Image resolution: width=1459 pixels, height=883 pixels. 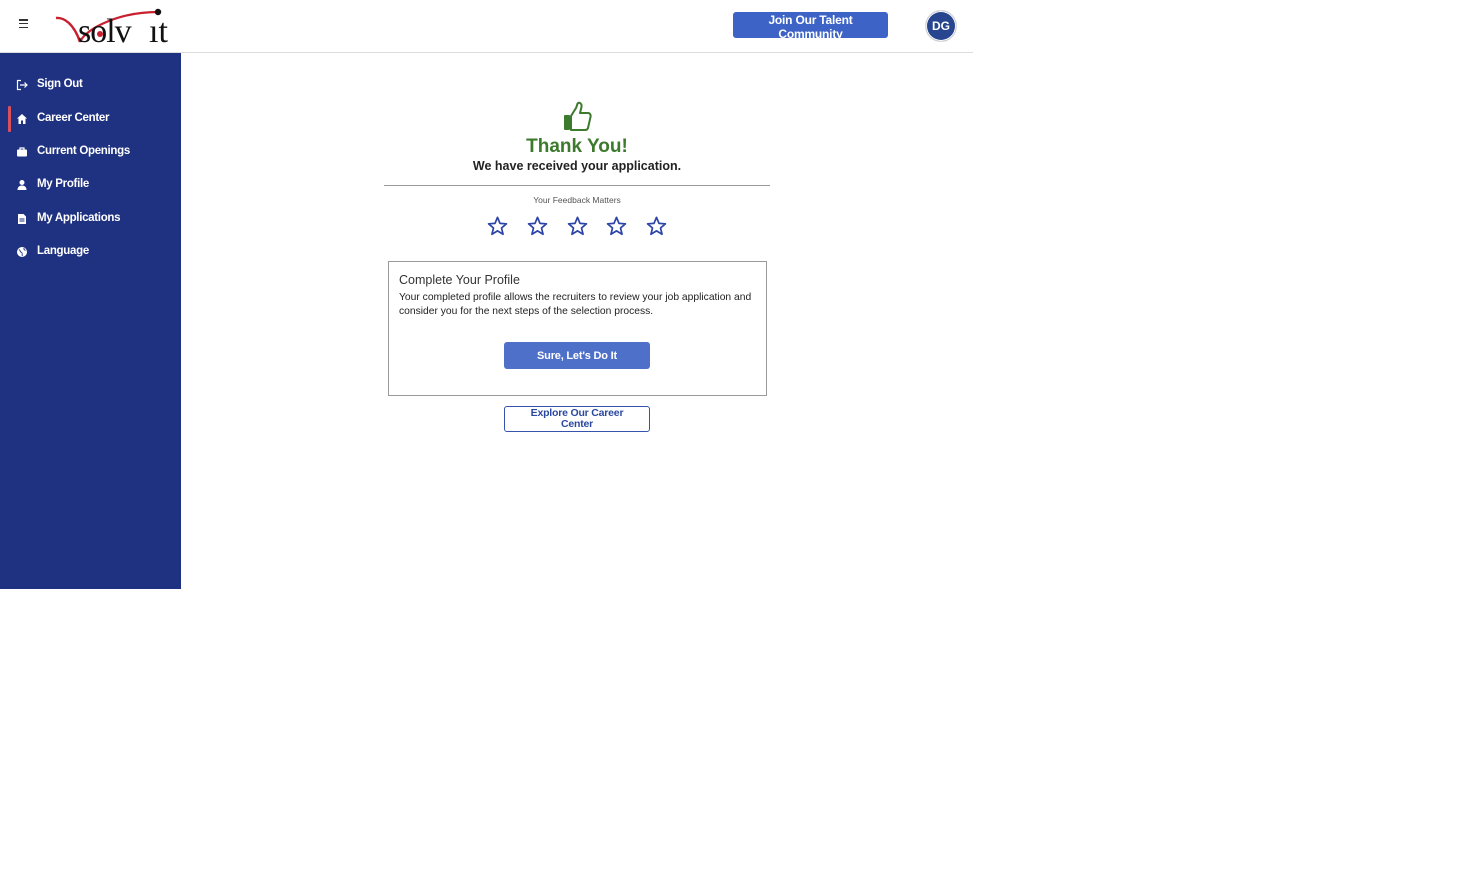 What do you see at coordinates (83, 151) in the screenshot?
I see `sidebar-item-label: Current Openings` at bounding box center [83, 151].